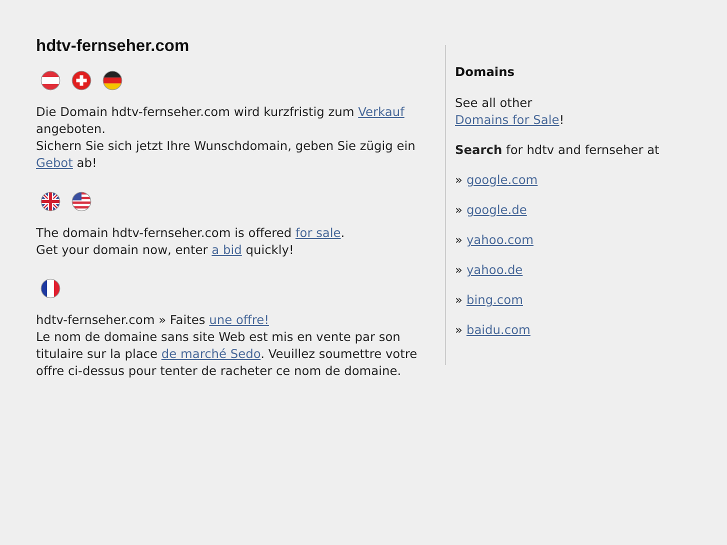 The image size is (727, 545). What do you see at coordinates (485, 72) in the screenshot?
I see `sidebar-heading: Domains` at bounding box center [485, 72].